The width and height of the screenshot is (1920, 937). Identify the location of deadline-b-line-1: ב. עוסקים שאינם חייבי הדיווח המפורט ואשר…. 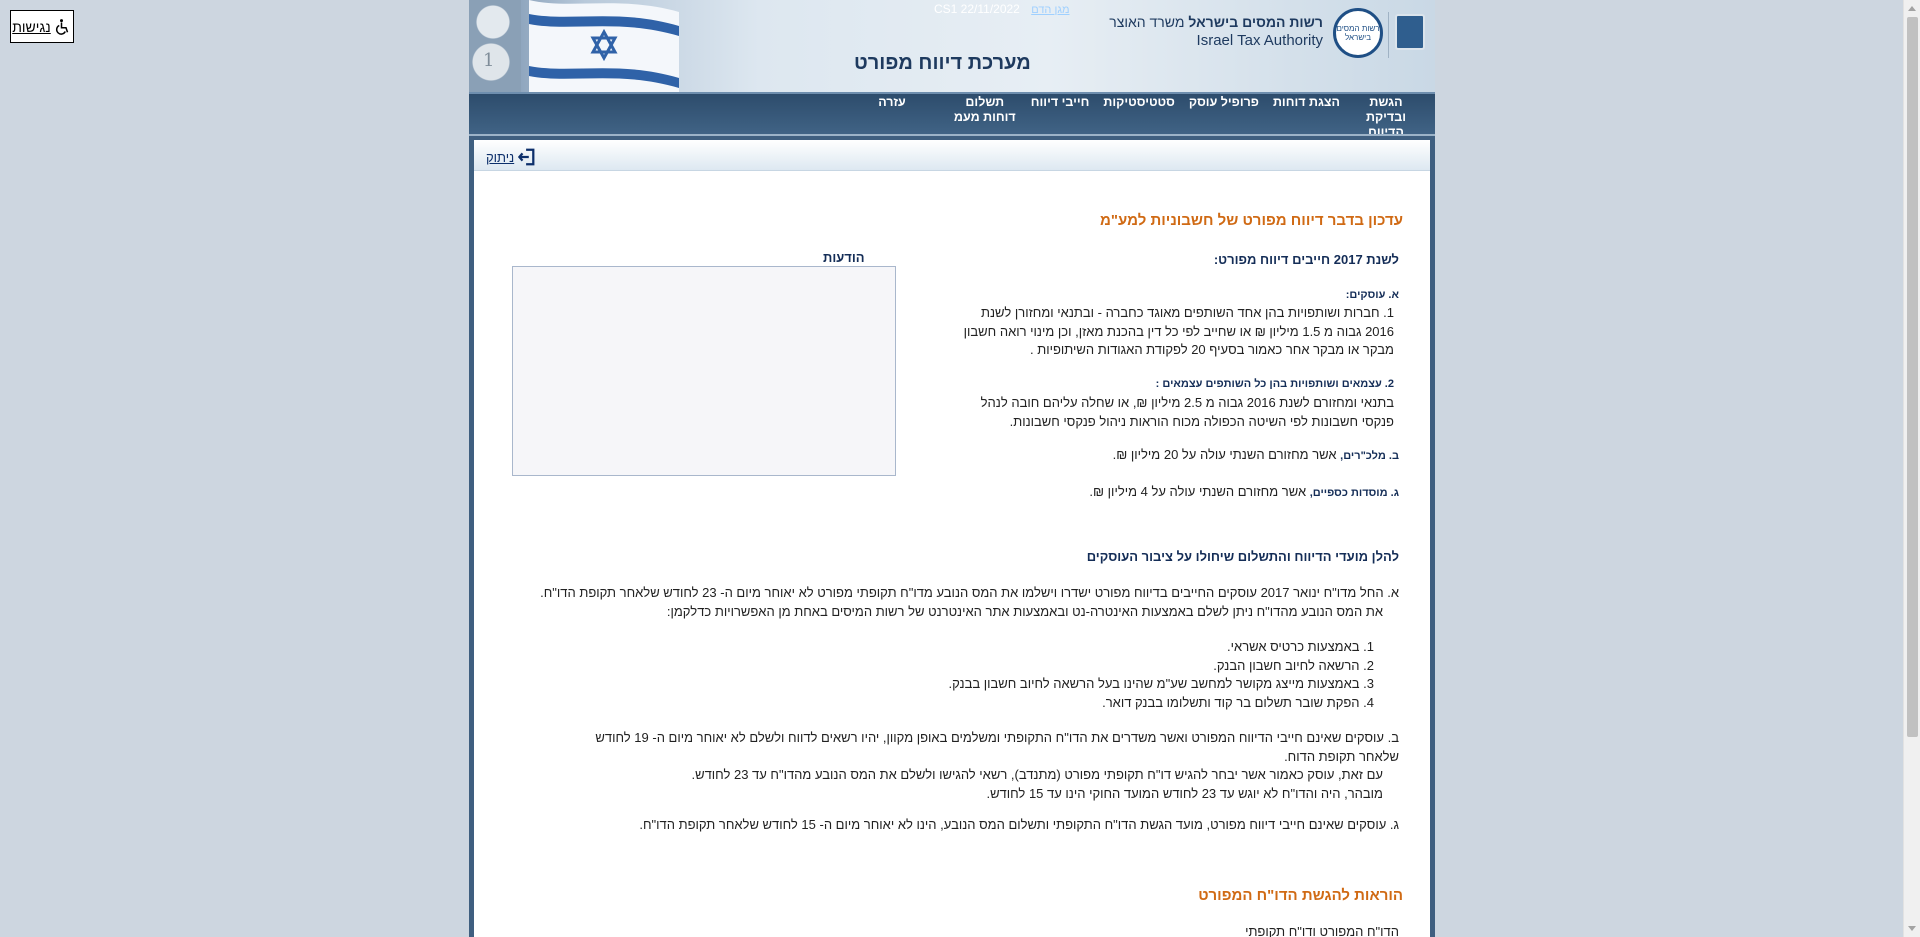
(997, 747).